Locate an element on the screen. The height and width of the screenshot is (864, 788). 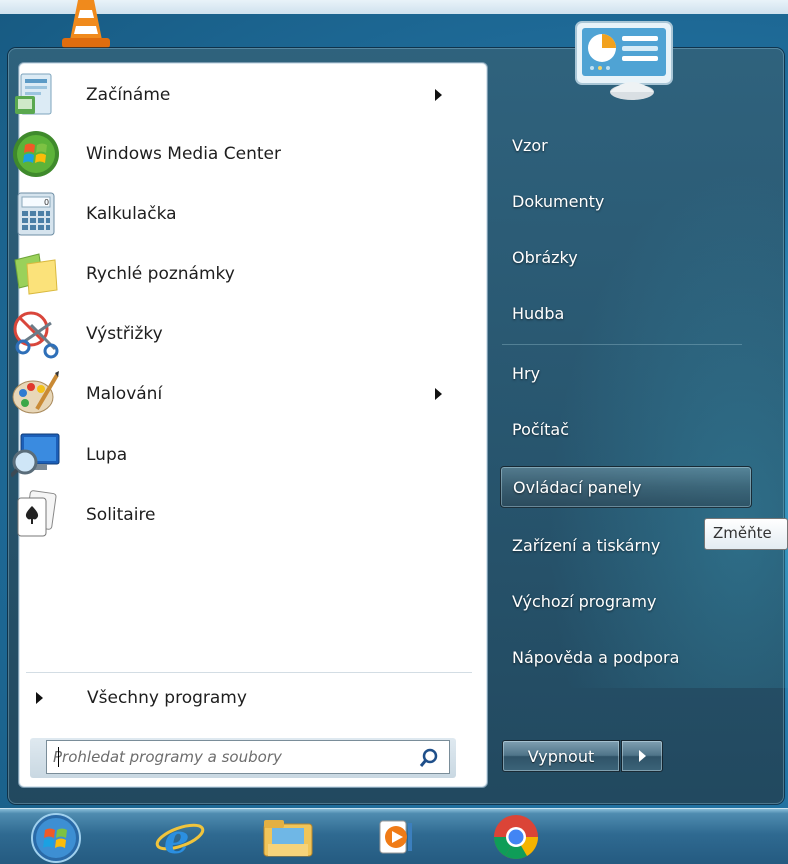
right-item-label: Obrázky is located at coordinates (545, 257).